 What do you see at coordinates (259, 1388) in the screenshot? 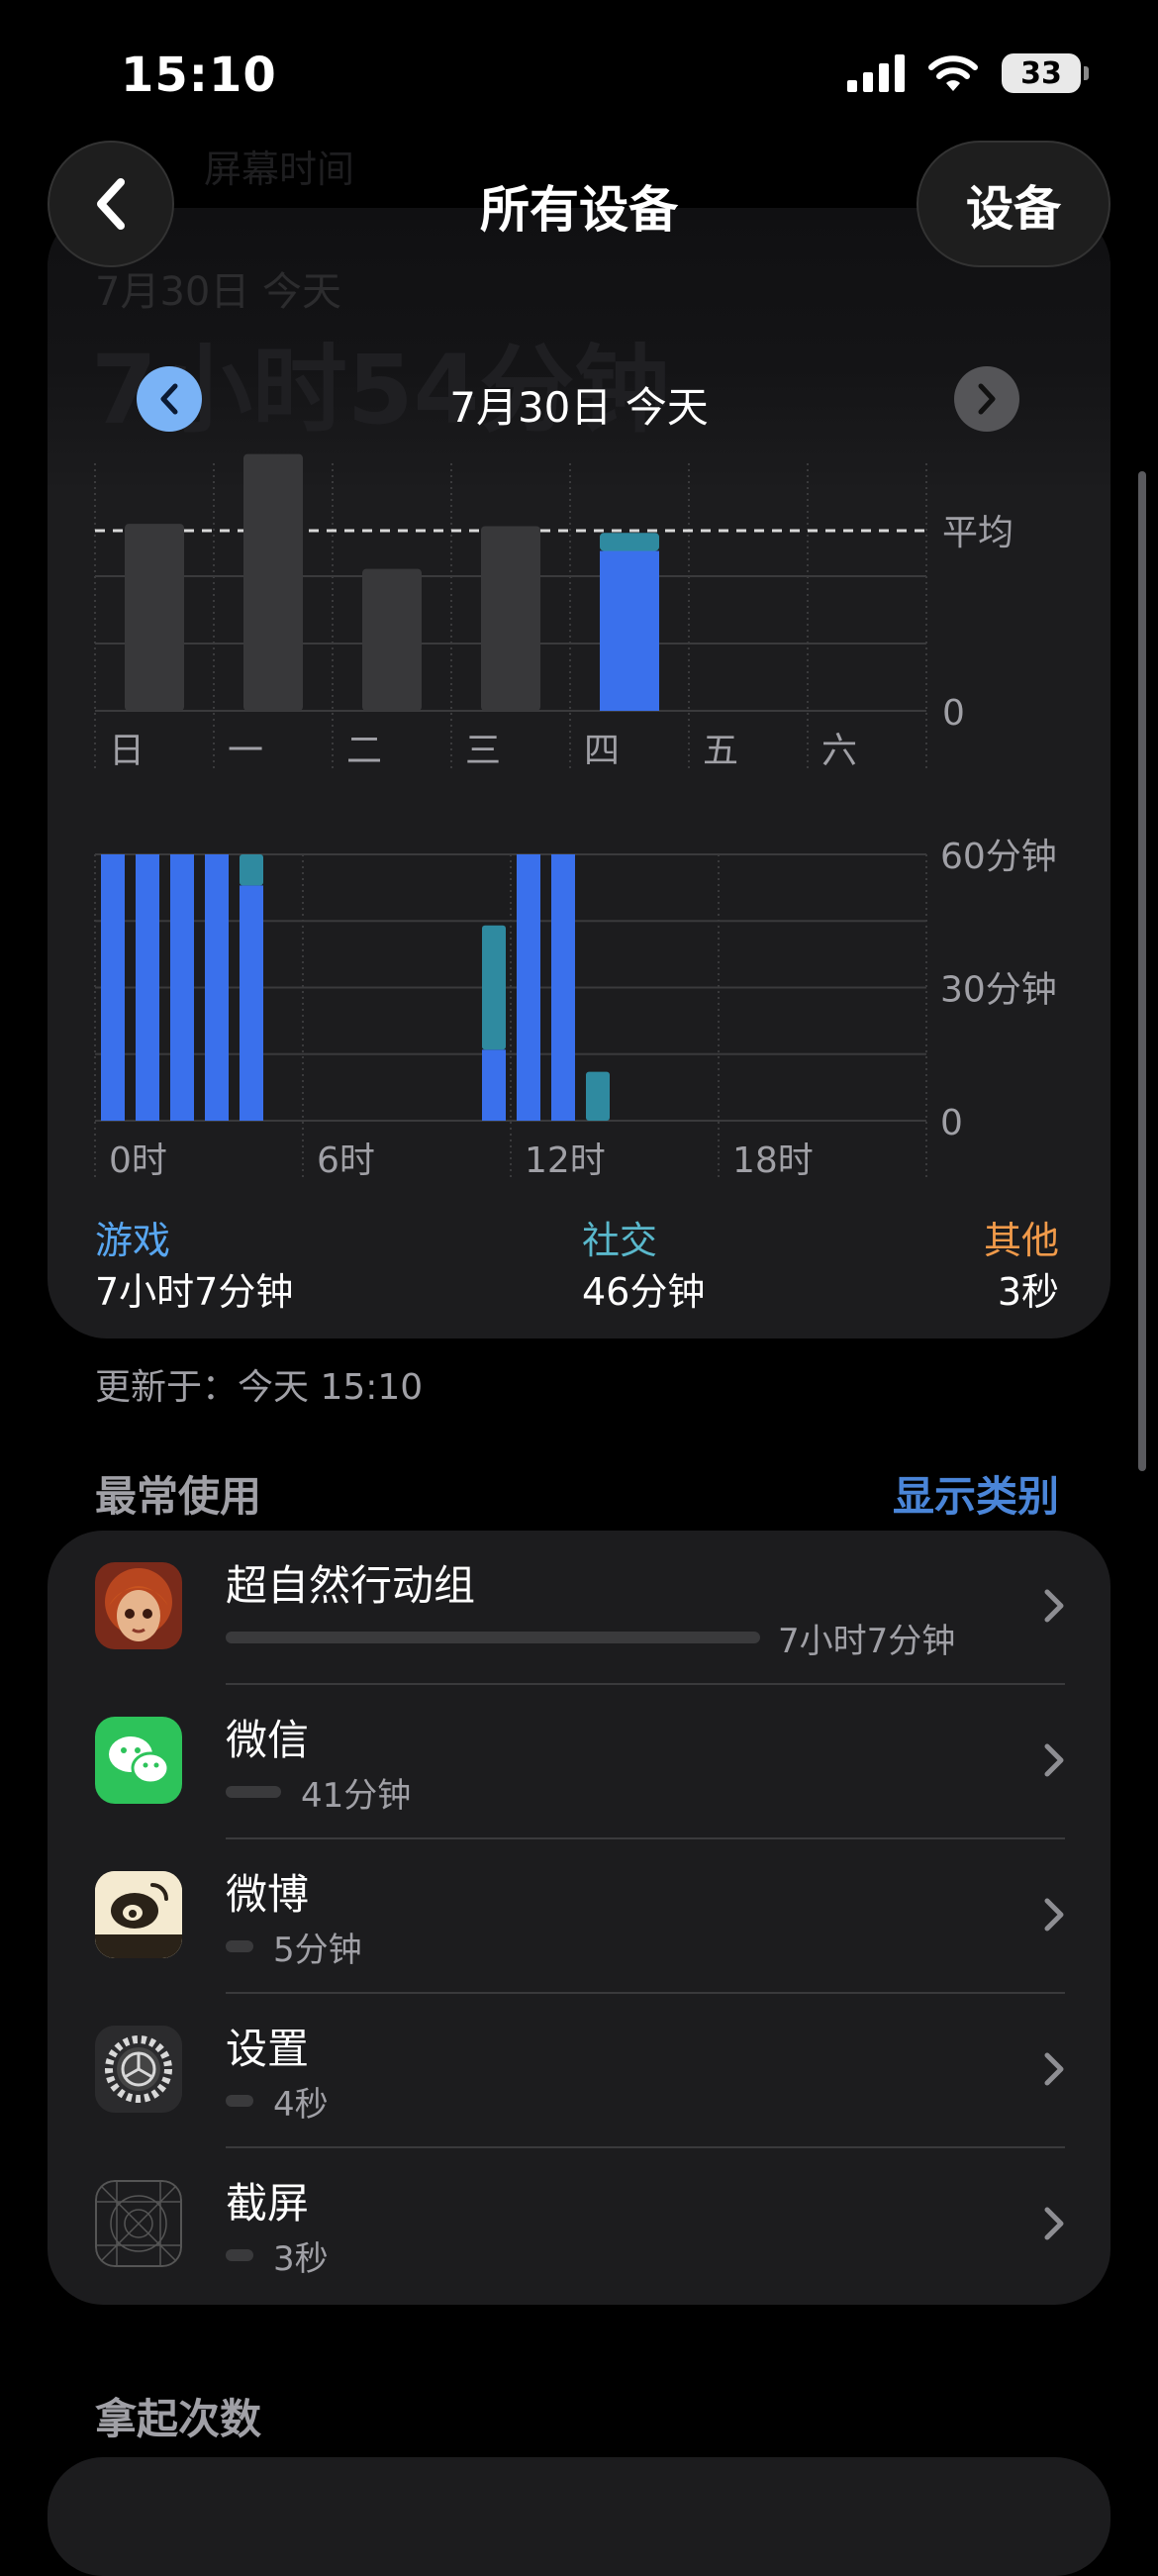
I see `updated-timestamp: 更新于：今天 15:10` at bounding box center [259, 1388].